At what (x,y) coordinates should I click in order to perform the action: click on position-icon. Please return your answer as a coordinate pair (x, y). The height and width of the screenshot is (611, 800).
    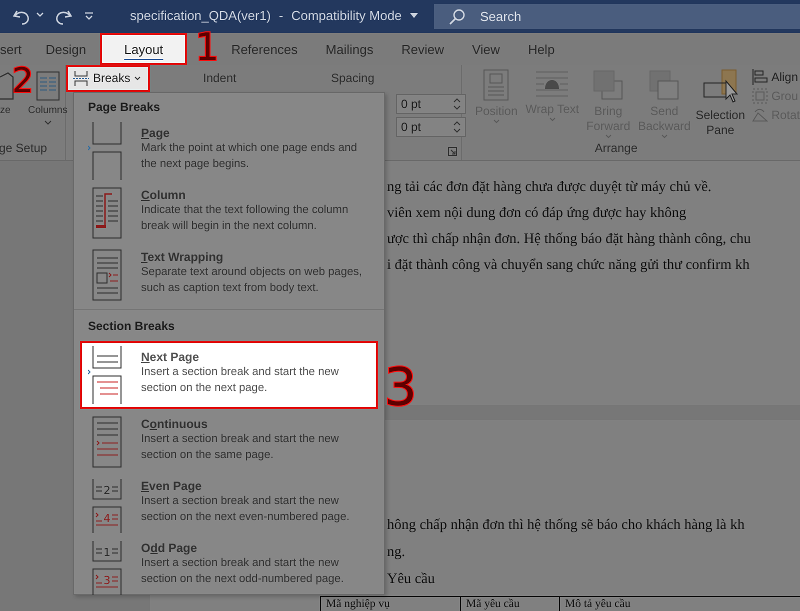
    Looking at the image, I should click on (496, 85).